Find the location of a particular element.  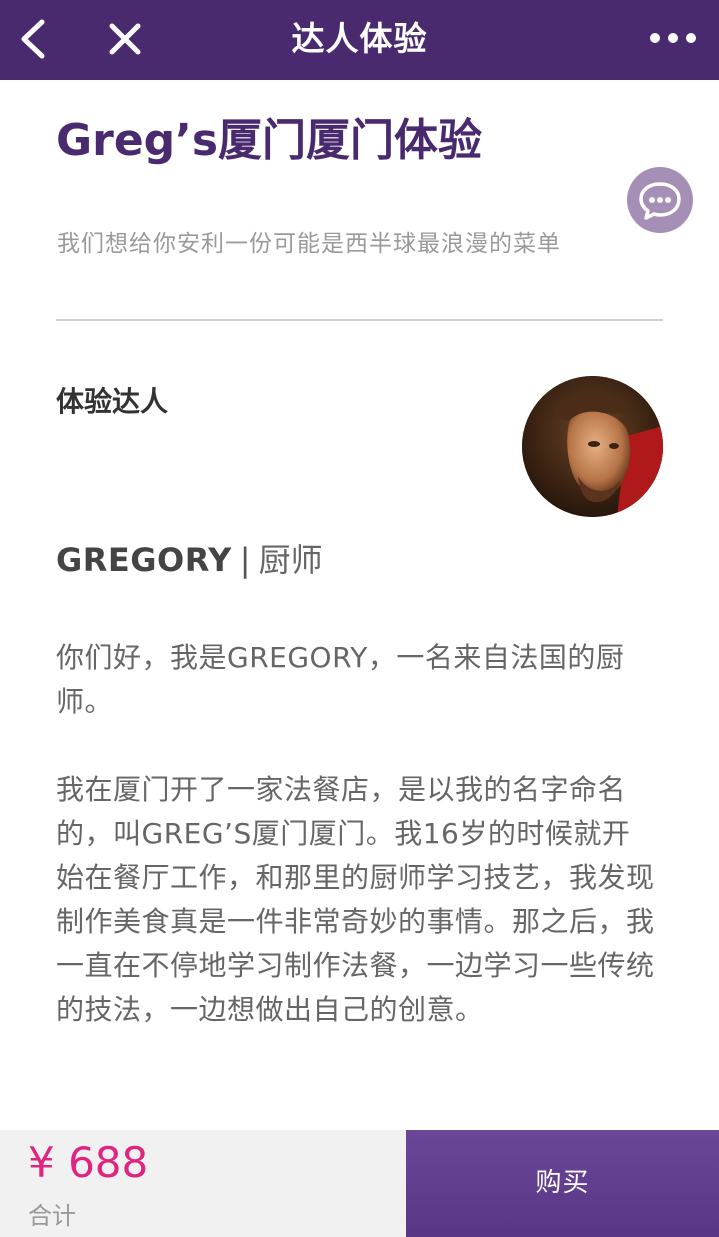

description-paragraph: 你们好，我是GREGORY，一名来自法国的厨师。 is located at coordinates (340, 679).